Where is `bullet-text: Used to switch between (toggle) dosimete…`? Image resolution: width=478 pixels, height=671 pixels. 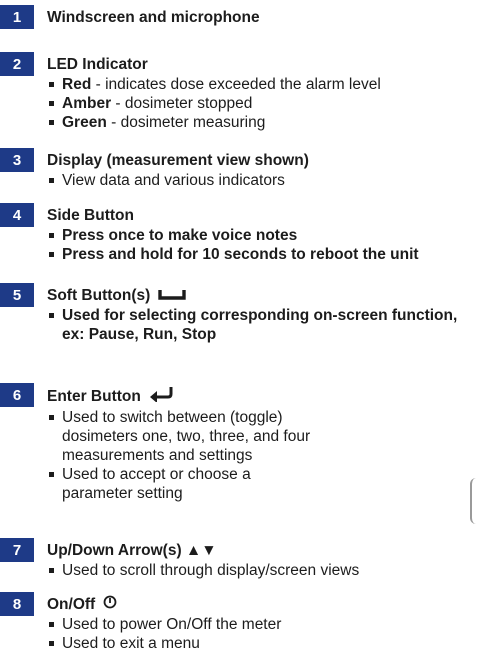 bullet-text: Used to switch between (toggle) dosimete… is located at coordinates (186, 436).